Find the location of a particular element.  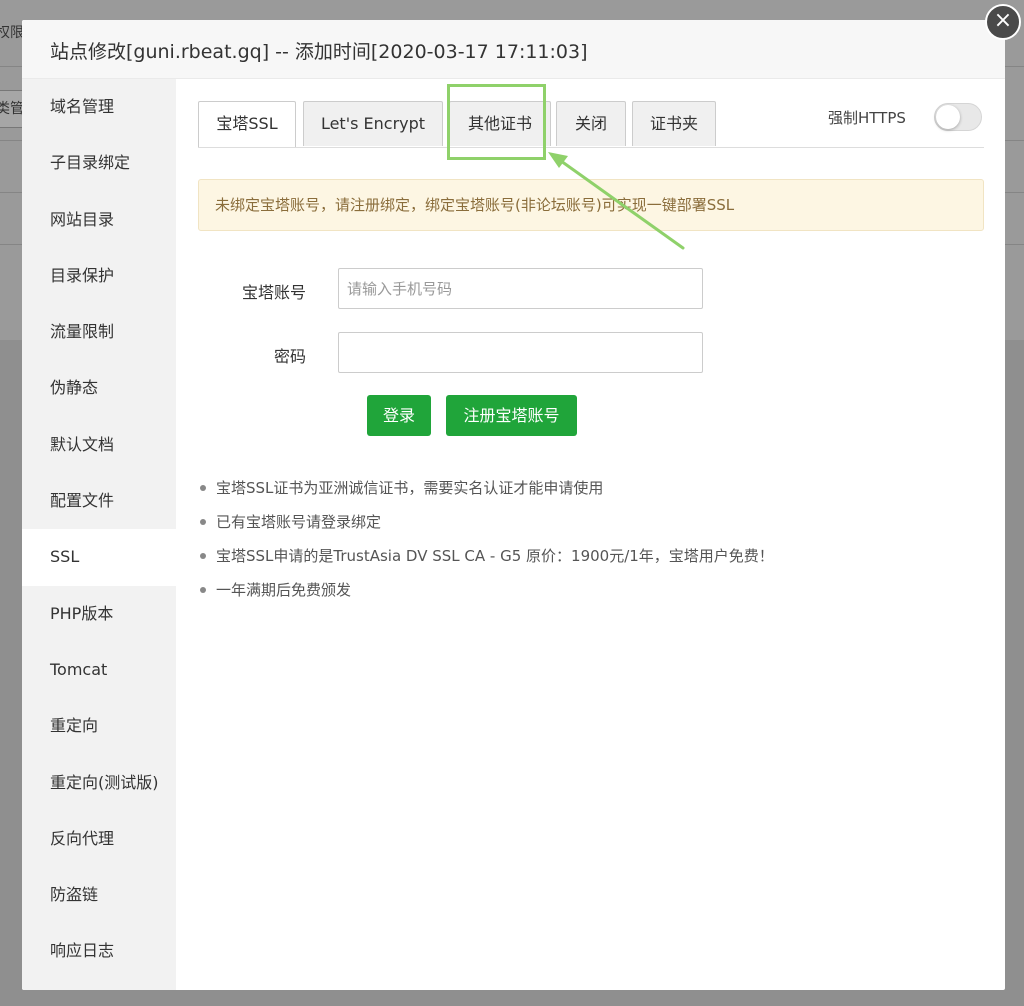

sidebar-item: 域名管理 is located at coordinates (99, 107).